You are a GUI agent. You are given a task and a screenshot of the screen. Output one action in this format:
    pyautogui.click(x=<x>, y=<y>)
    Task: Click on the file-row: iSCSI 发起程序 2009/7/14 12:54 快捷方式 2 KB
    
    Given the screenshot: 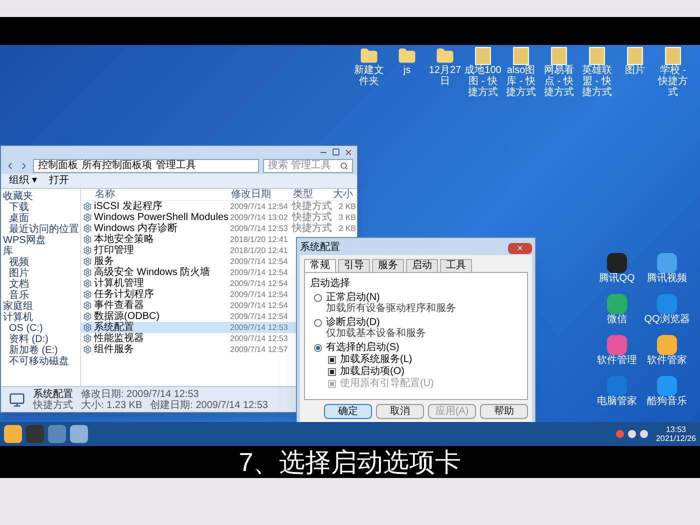 What is the action you would take?
    pyautogui.click(x=219, y=206)
    